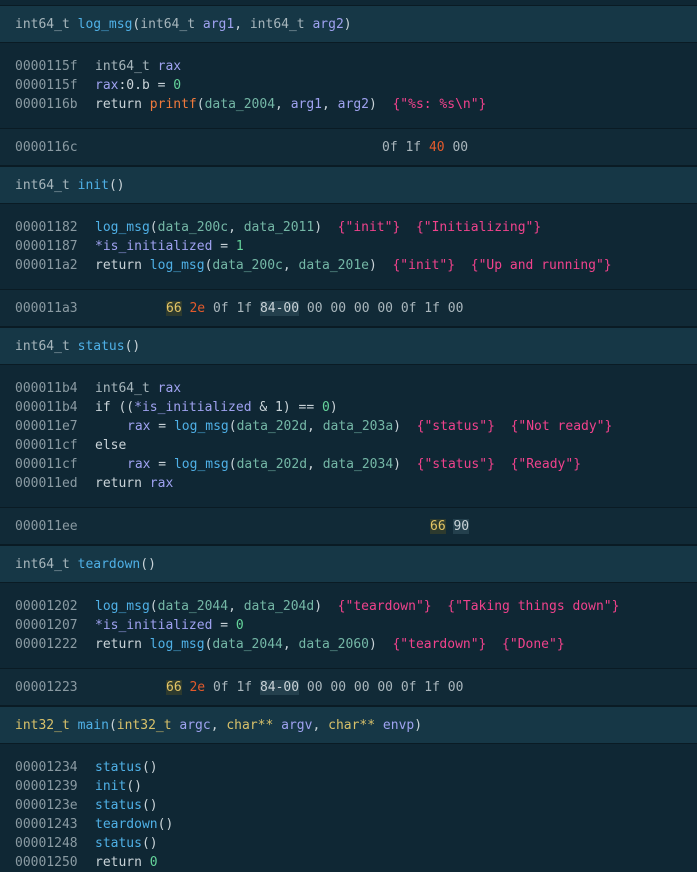 Image resolution: width=697 pixels, height=872 pixels. I want to click on function-signature: int64_t teardown(), so click(348, 564).